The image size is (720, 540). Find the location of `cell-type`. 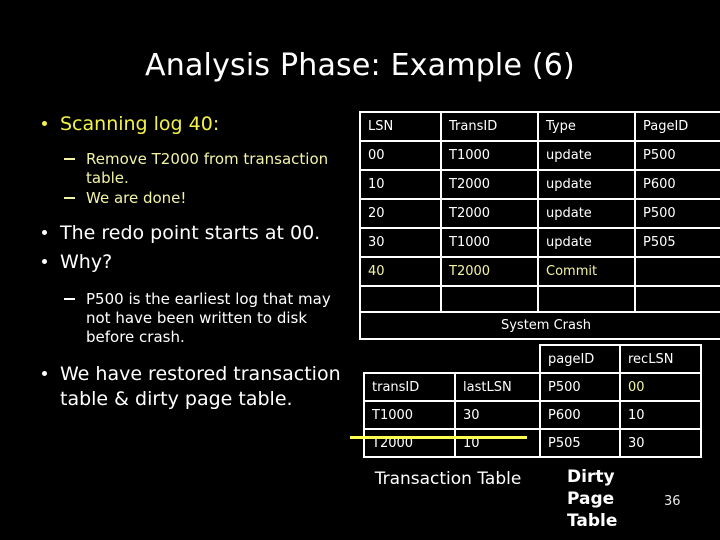

cell-type is located at coordinates (586, 299).